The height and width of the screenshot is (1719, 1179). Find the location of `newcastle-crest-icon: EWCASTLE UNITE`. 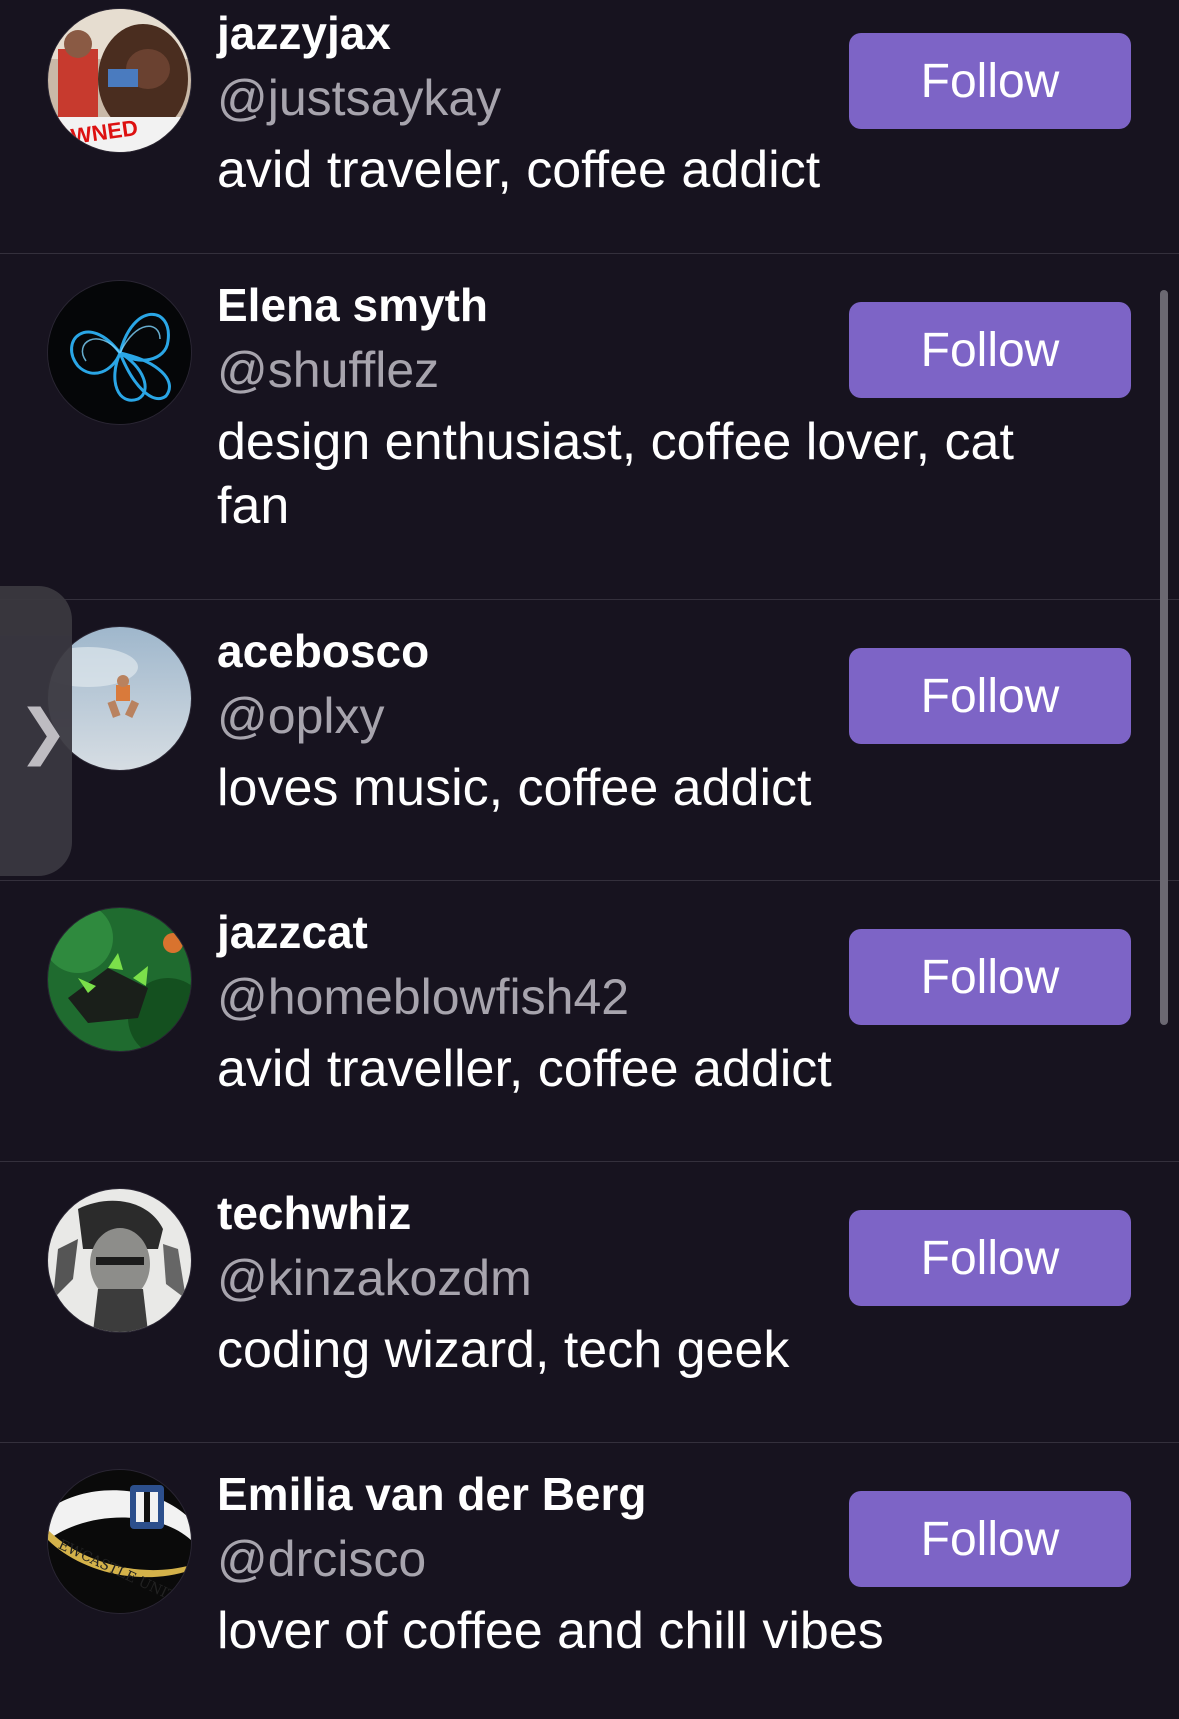

newcastle-crest-icon: EWCASTLE UNITE is located at coordinates (119, 1541).